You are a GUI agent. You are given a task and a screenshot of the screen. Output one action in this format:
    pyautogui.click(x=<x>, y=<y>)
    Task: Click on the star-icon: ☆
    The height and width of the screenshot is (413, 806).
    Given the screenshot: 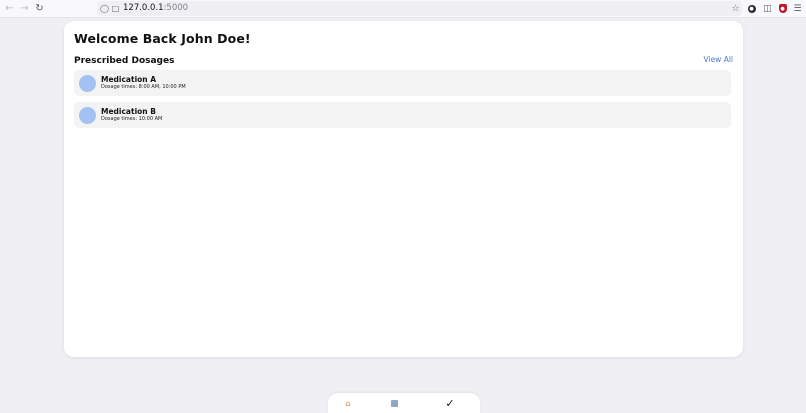 What is the action you would take?
    pyautogui.click(x=735, y=8)
    